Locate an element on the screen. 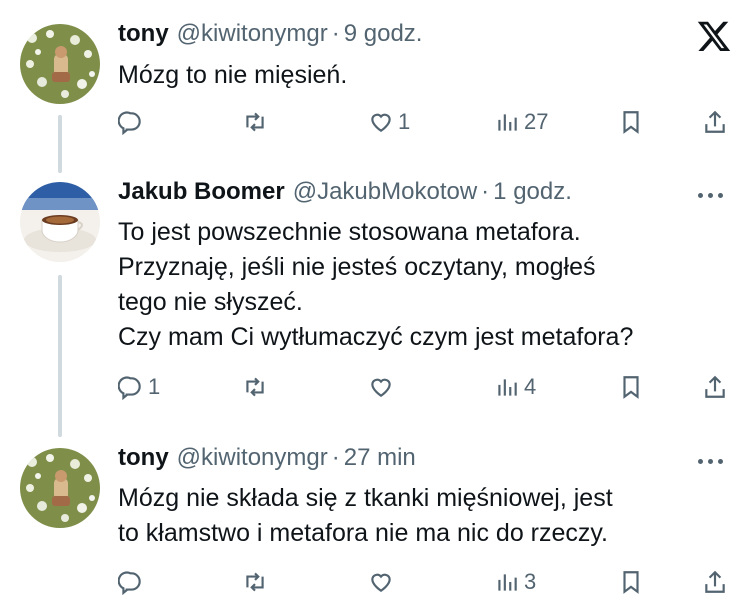 This screenshot has width=750, height=614. views-button: 3 is located at coordinates (515, 582).